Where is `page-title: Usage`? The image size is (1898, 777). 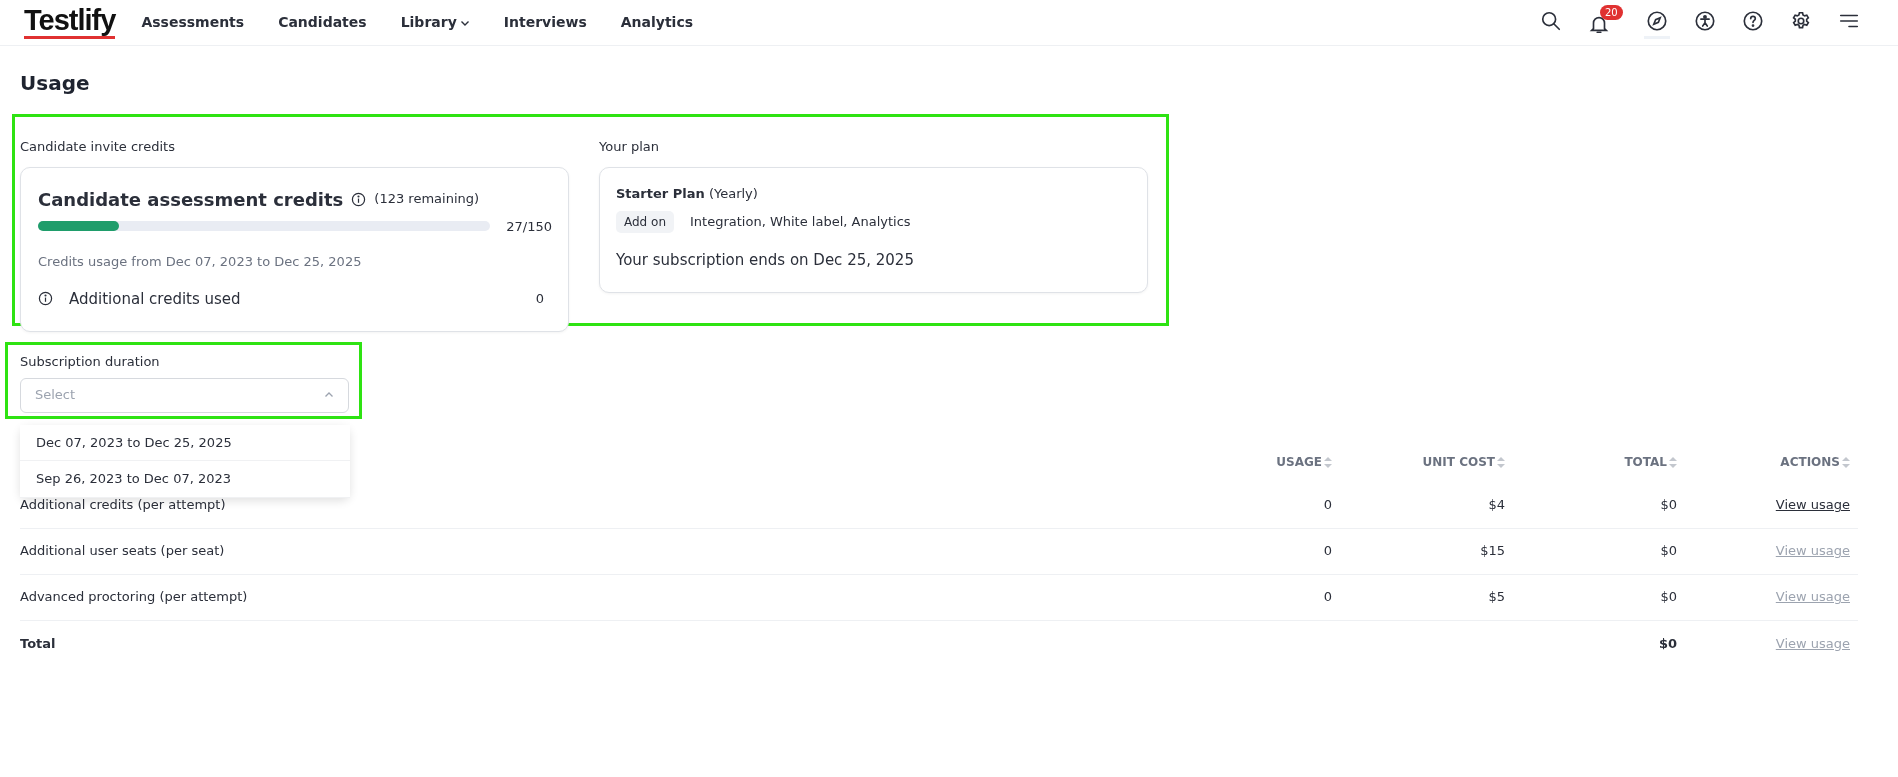 page-title: Usage is located at coordinates (55, 83).